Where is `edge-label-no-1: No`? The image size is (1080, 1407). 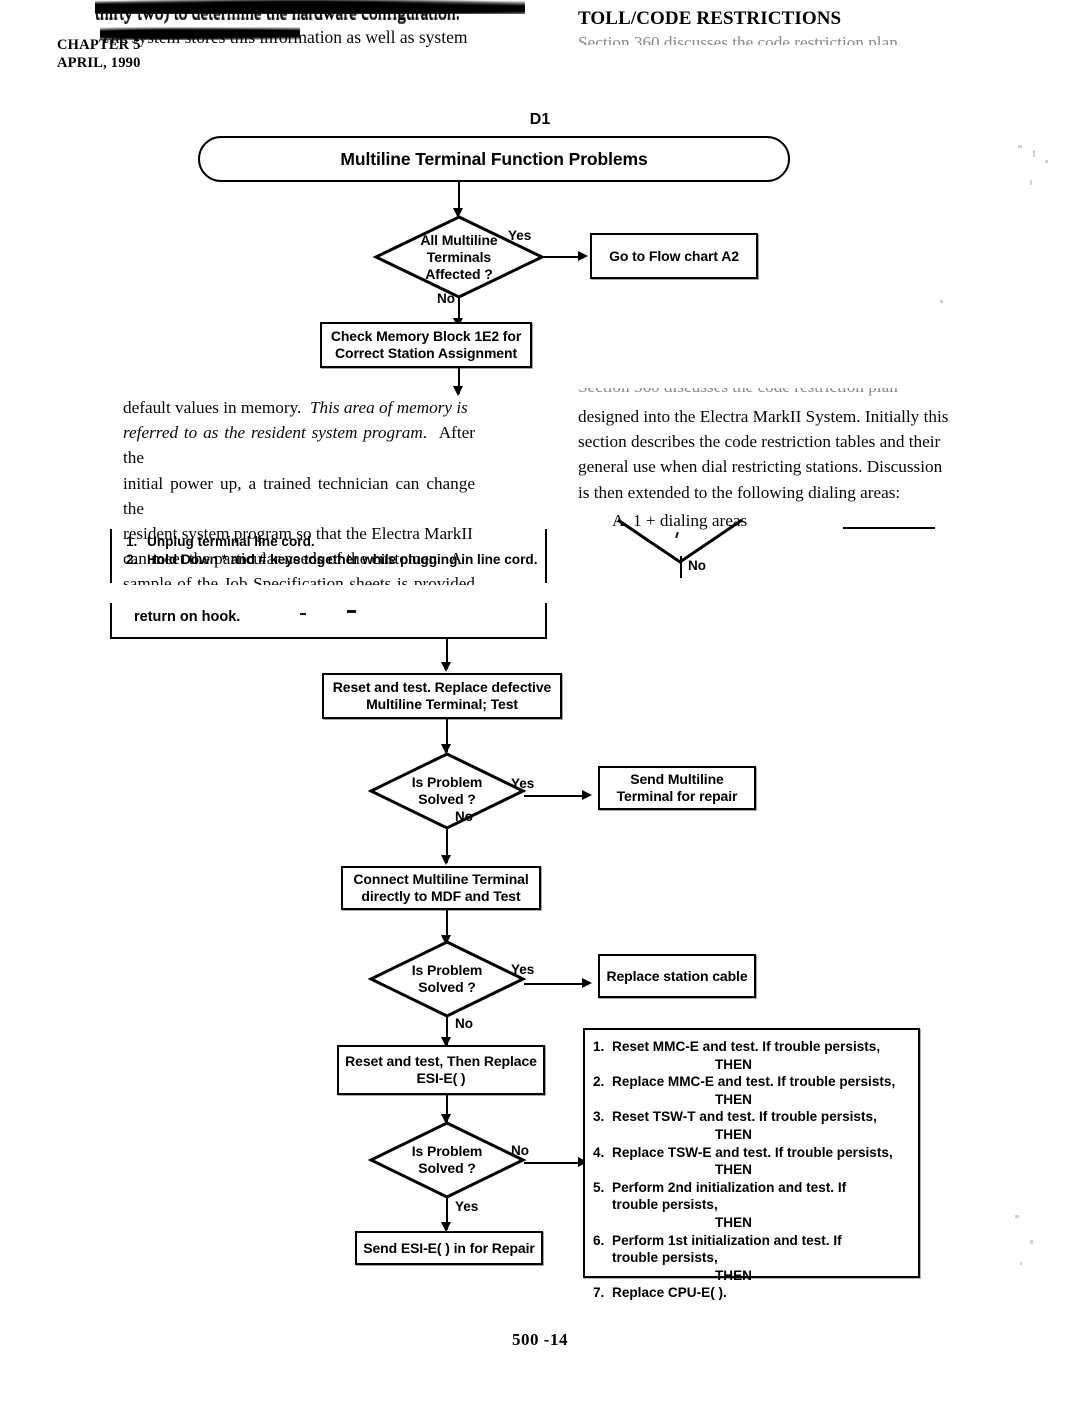 edge-label-no-1: No is located at coordinates (446, 298).